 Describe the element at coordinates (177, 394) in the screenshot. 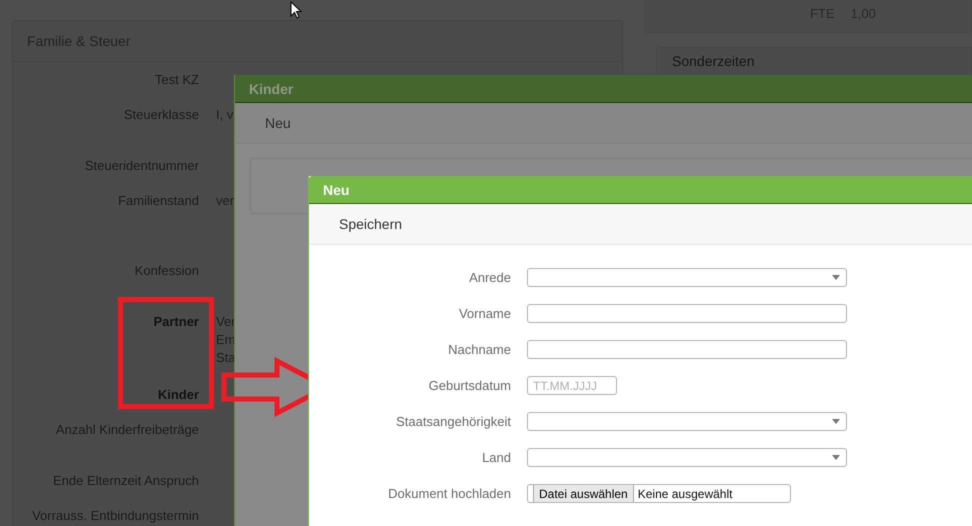

I see `field-label: Kinder` at that location.